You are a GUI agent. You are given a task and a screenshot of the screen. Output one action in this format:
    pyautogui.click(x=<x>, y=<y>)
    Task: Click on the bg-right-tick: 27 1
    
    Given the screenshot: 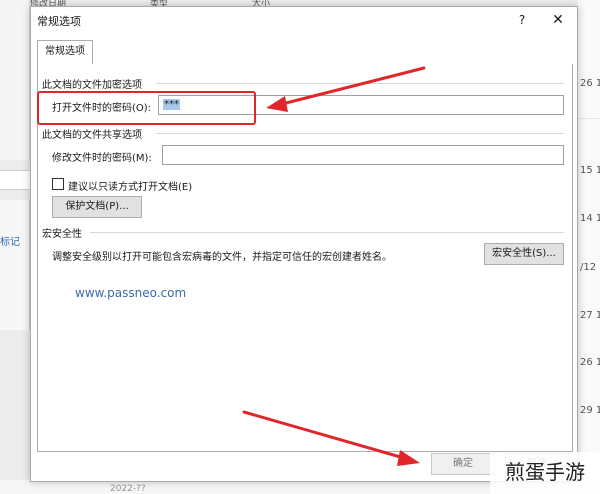 What is the action you would take?
    pyautogui.click(x=590, y=315)
    